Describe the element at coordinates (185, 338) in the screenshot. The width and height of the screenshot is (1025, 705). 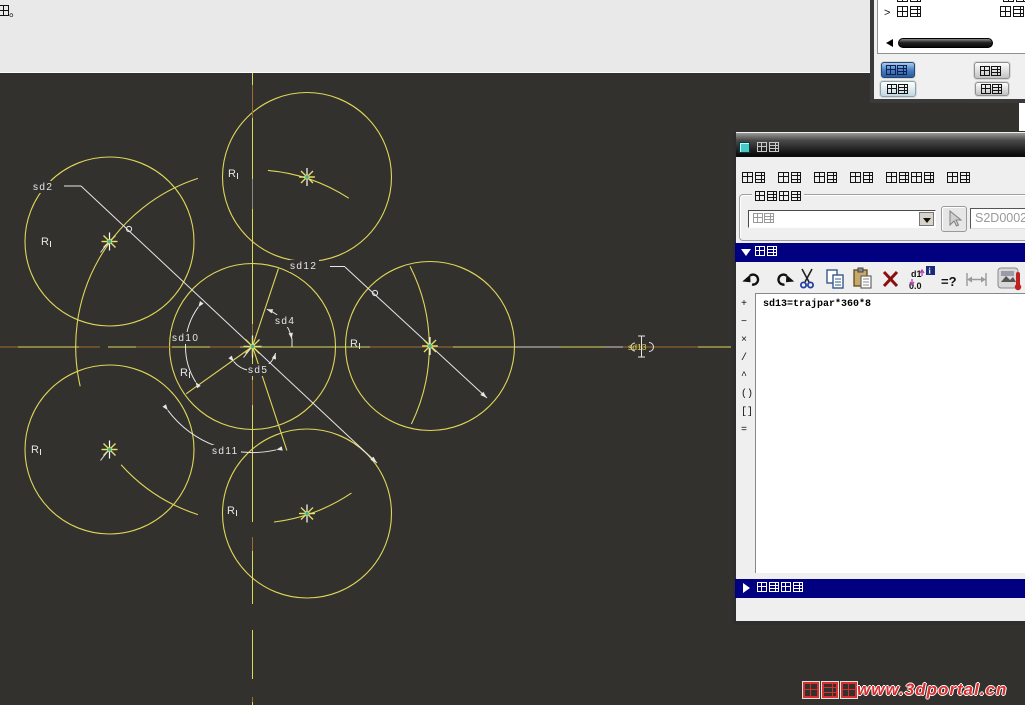
I see `svg-text: sd10` at that location.